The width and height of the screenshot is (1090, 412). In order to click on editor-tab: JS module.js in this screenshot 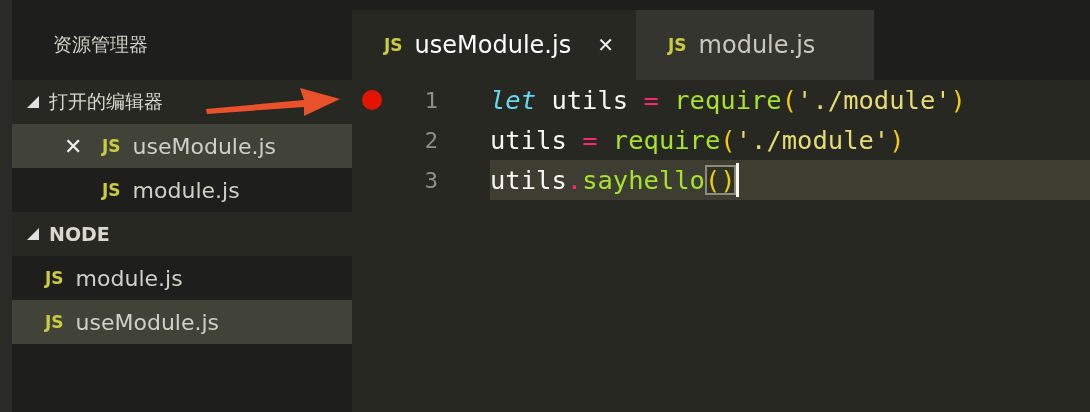, I will do `click(755, 45)`.